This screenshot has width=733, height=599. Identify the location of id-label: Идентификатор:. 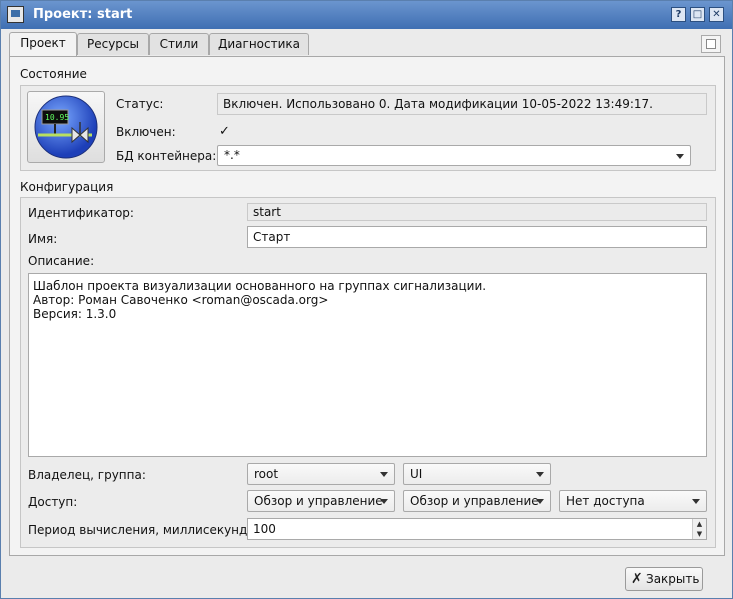
(81, 213).